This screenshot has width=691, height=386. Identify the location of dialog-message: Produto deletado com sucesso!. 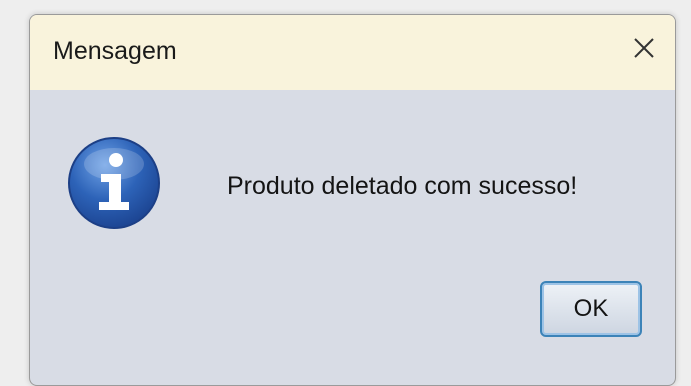
(402, 186).